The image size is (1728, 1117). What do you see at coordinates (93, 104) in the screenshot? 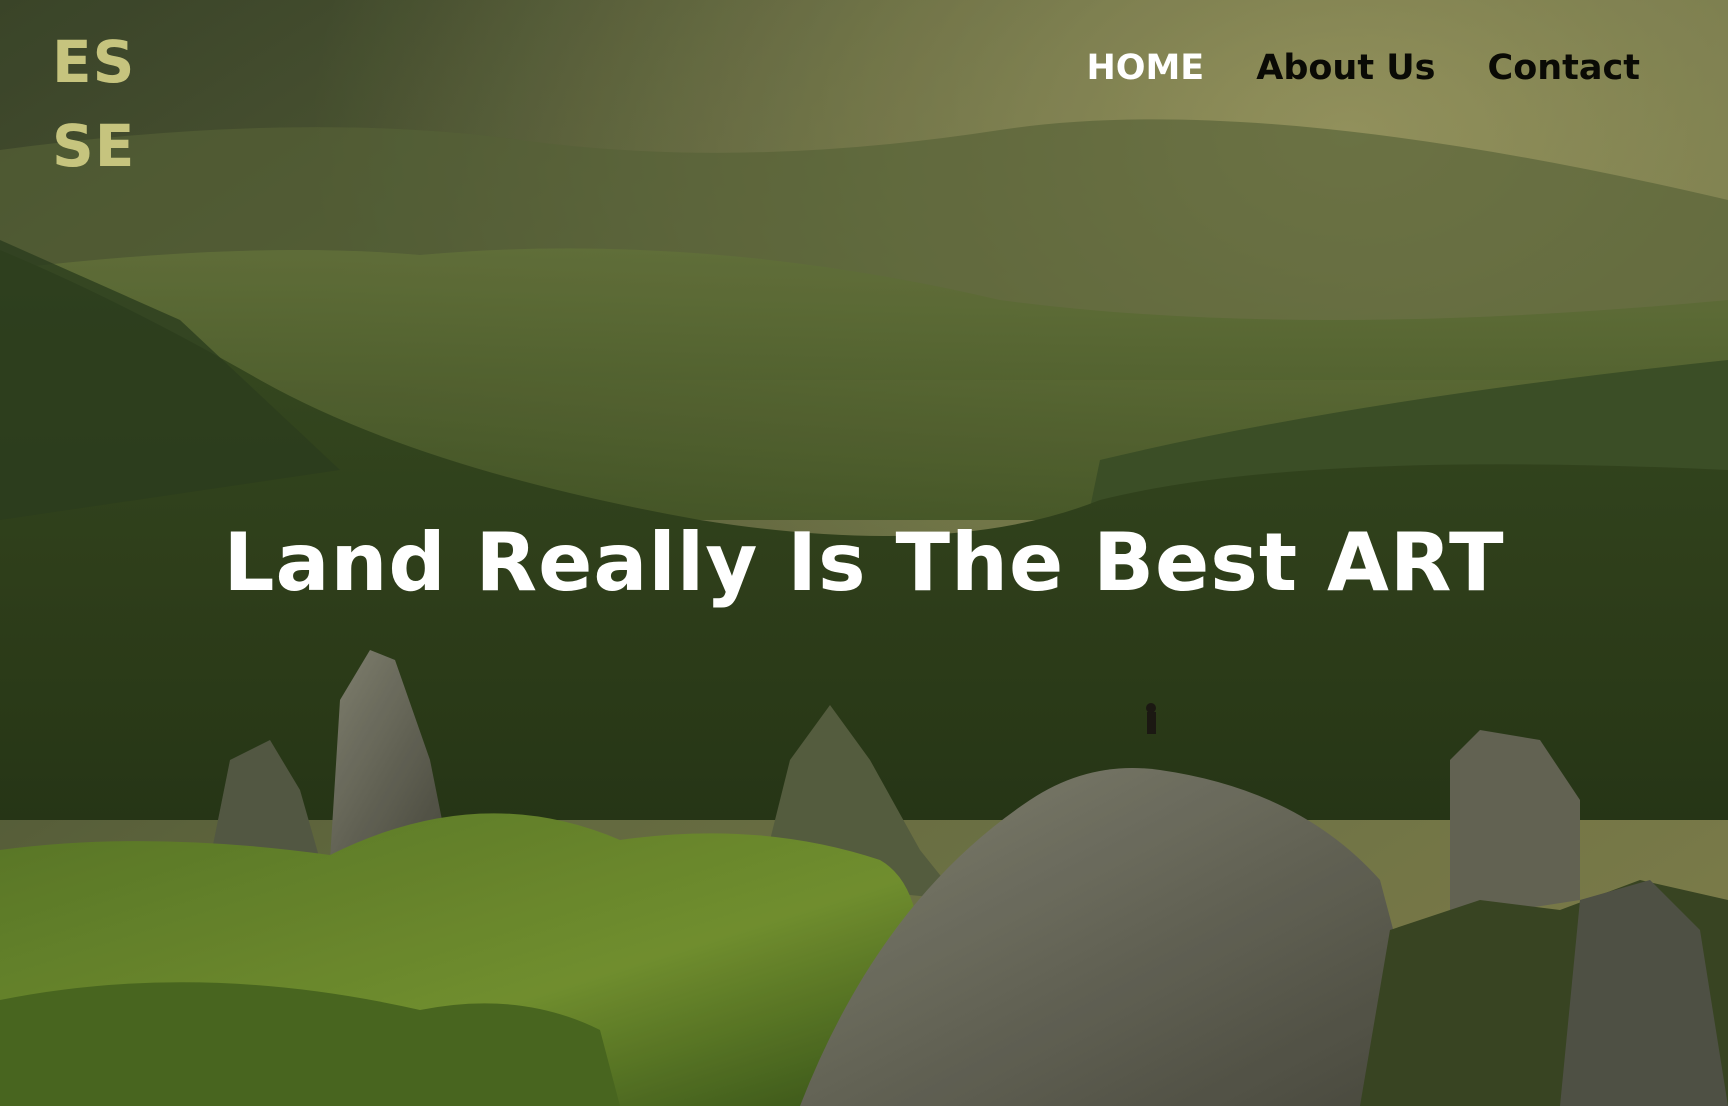
I see `site-logo: ES SE` at bounding box center [93, 104].